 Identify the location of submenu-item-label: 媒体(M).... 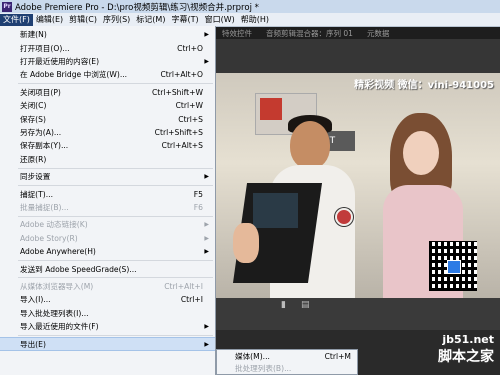
(252, 356).